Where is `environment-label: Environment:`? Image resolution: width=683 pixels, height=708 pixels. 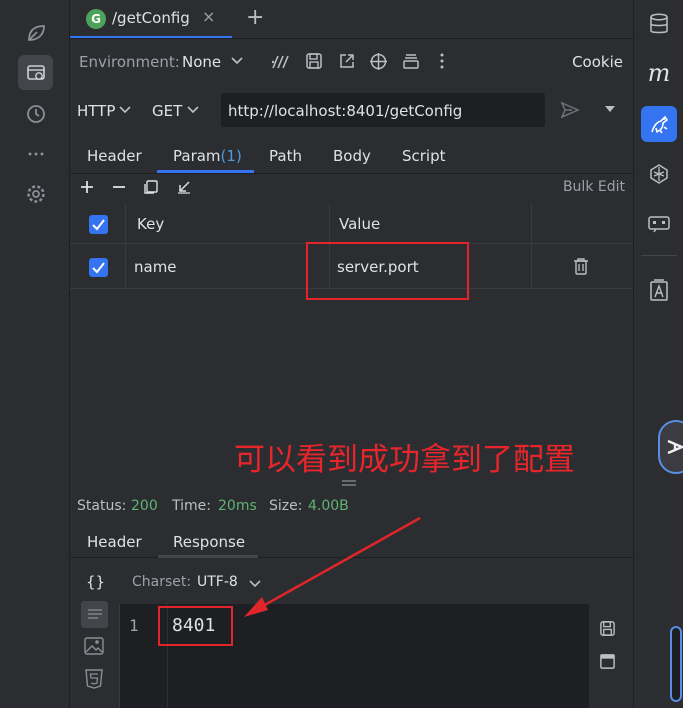 environment-label: Environment: is located at coordinates (129, 62).